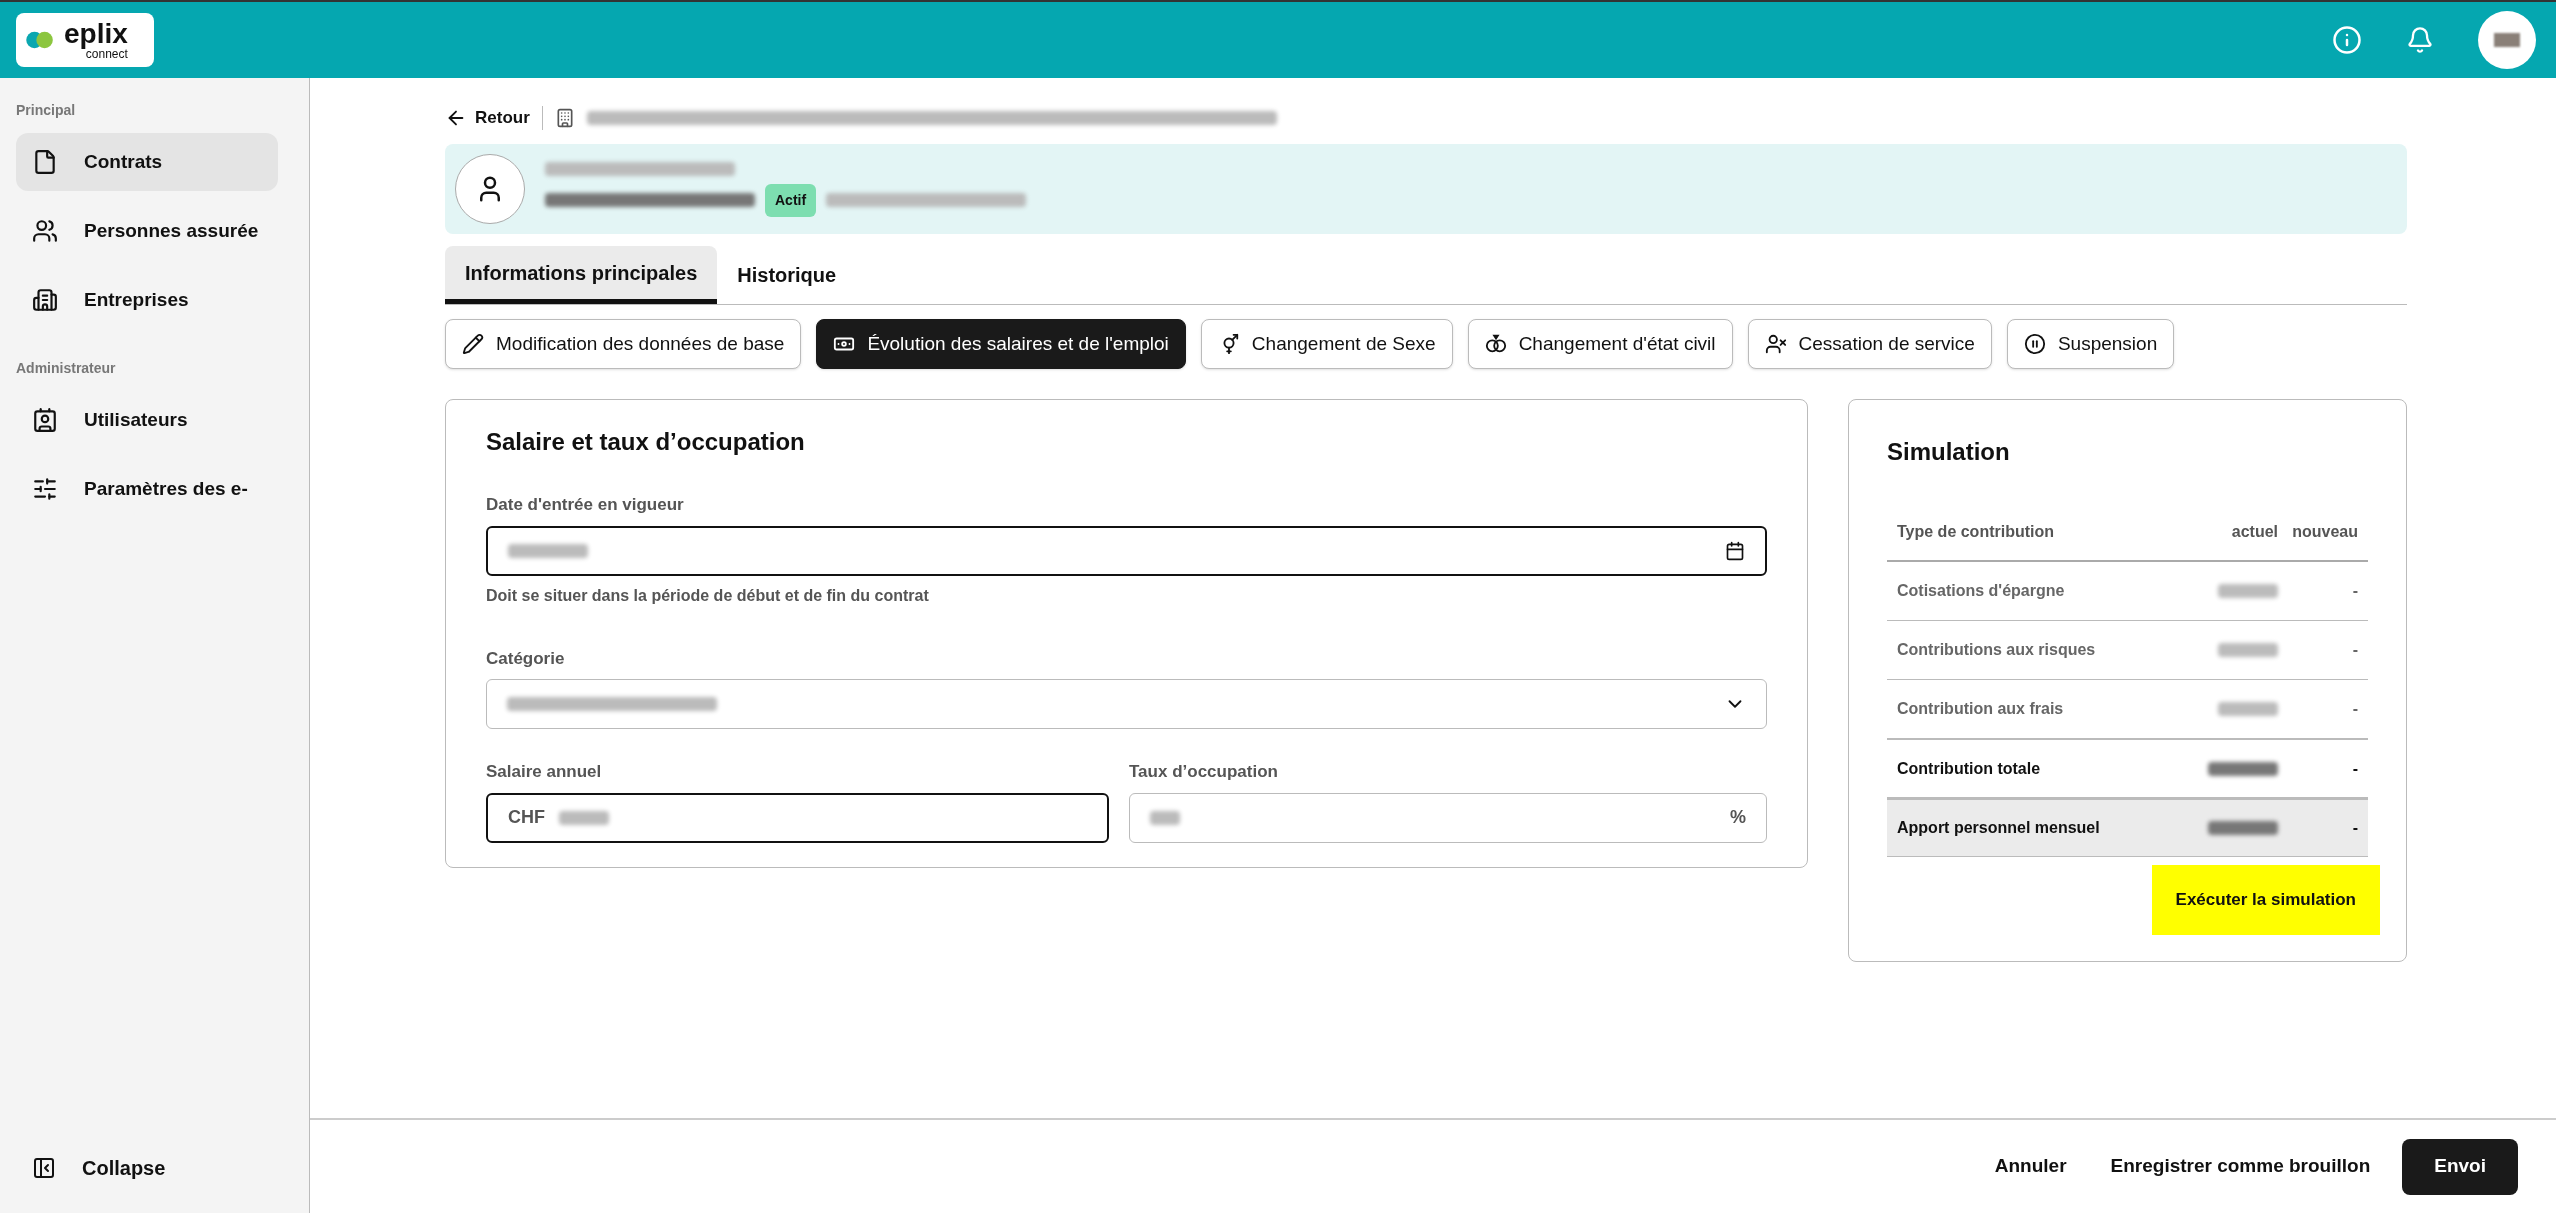 Image resolution: width=2556 pixels, height=1213 pixels. Describe the element at coordinates (45, 420) in the screenshot. I see `user-card-icon` at that location.